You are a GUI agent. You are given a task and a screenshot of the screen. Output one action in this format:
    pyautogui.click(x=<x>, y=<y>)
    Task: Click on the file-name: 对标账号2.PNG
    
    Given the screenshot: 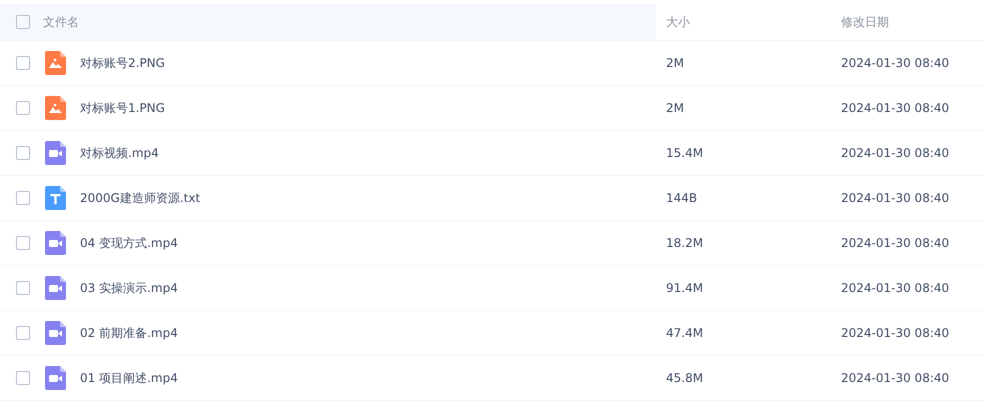 What is the action you would take?
    pyautogui.click(x=122, y=63)
    